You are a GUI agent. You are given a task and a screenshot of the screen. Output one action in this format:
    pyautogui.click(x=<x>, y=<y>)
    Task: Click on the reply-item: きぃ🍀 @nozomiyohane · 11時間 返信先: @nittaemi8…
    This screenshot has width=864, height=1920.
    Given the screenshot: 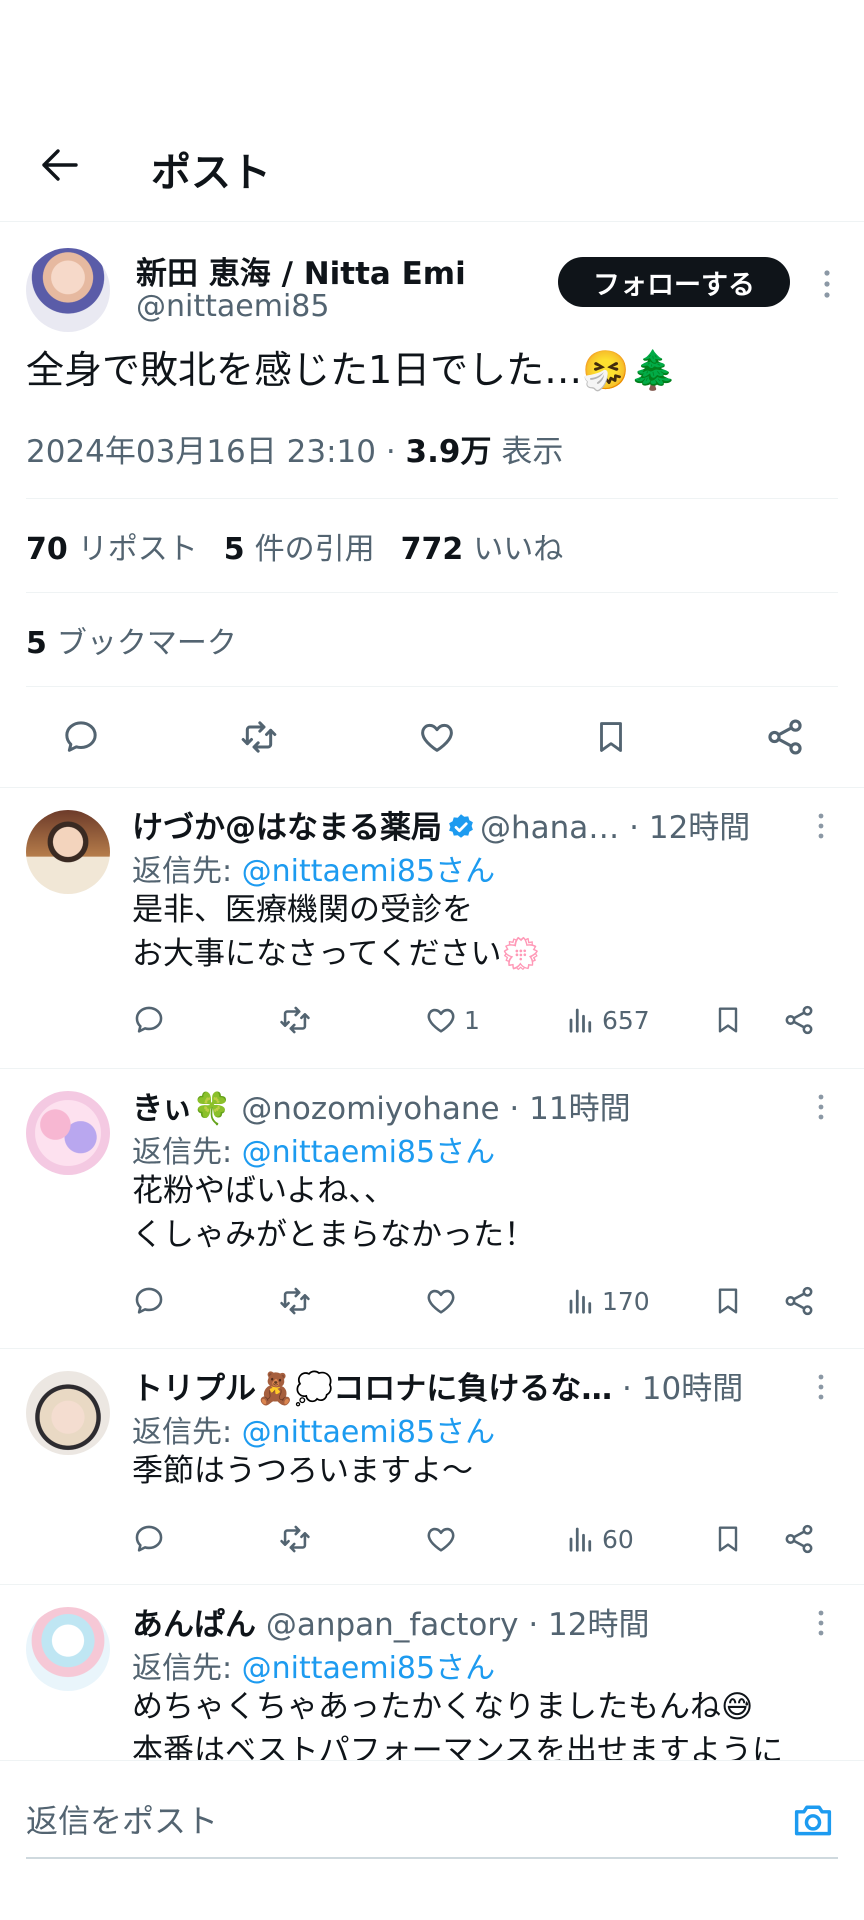 What is the action you would take?
    pyautogui.click(x=432, y=1209)
    